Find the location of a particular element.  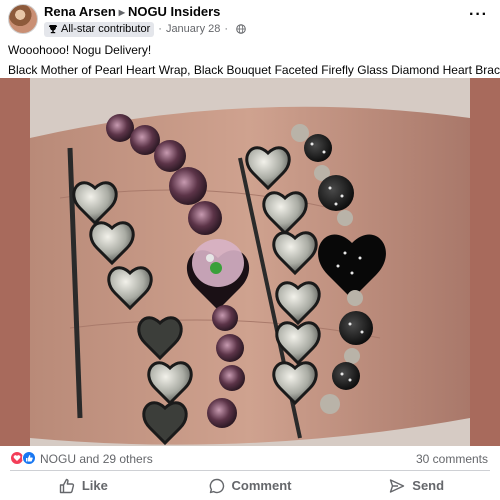

reactions-bar: NOGU and 29 others 30 comments is located at coordinates (250, 458).